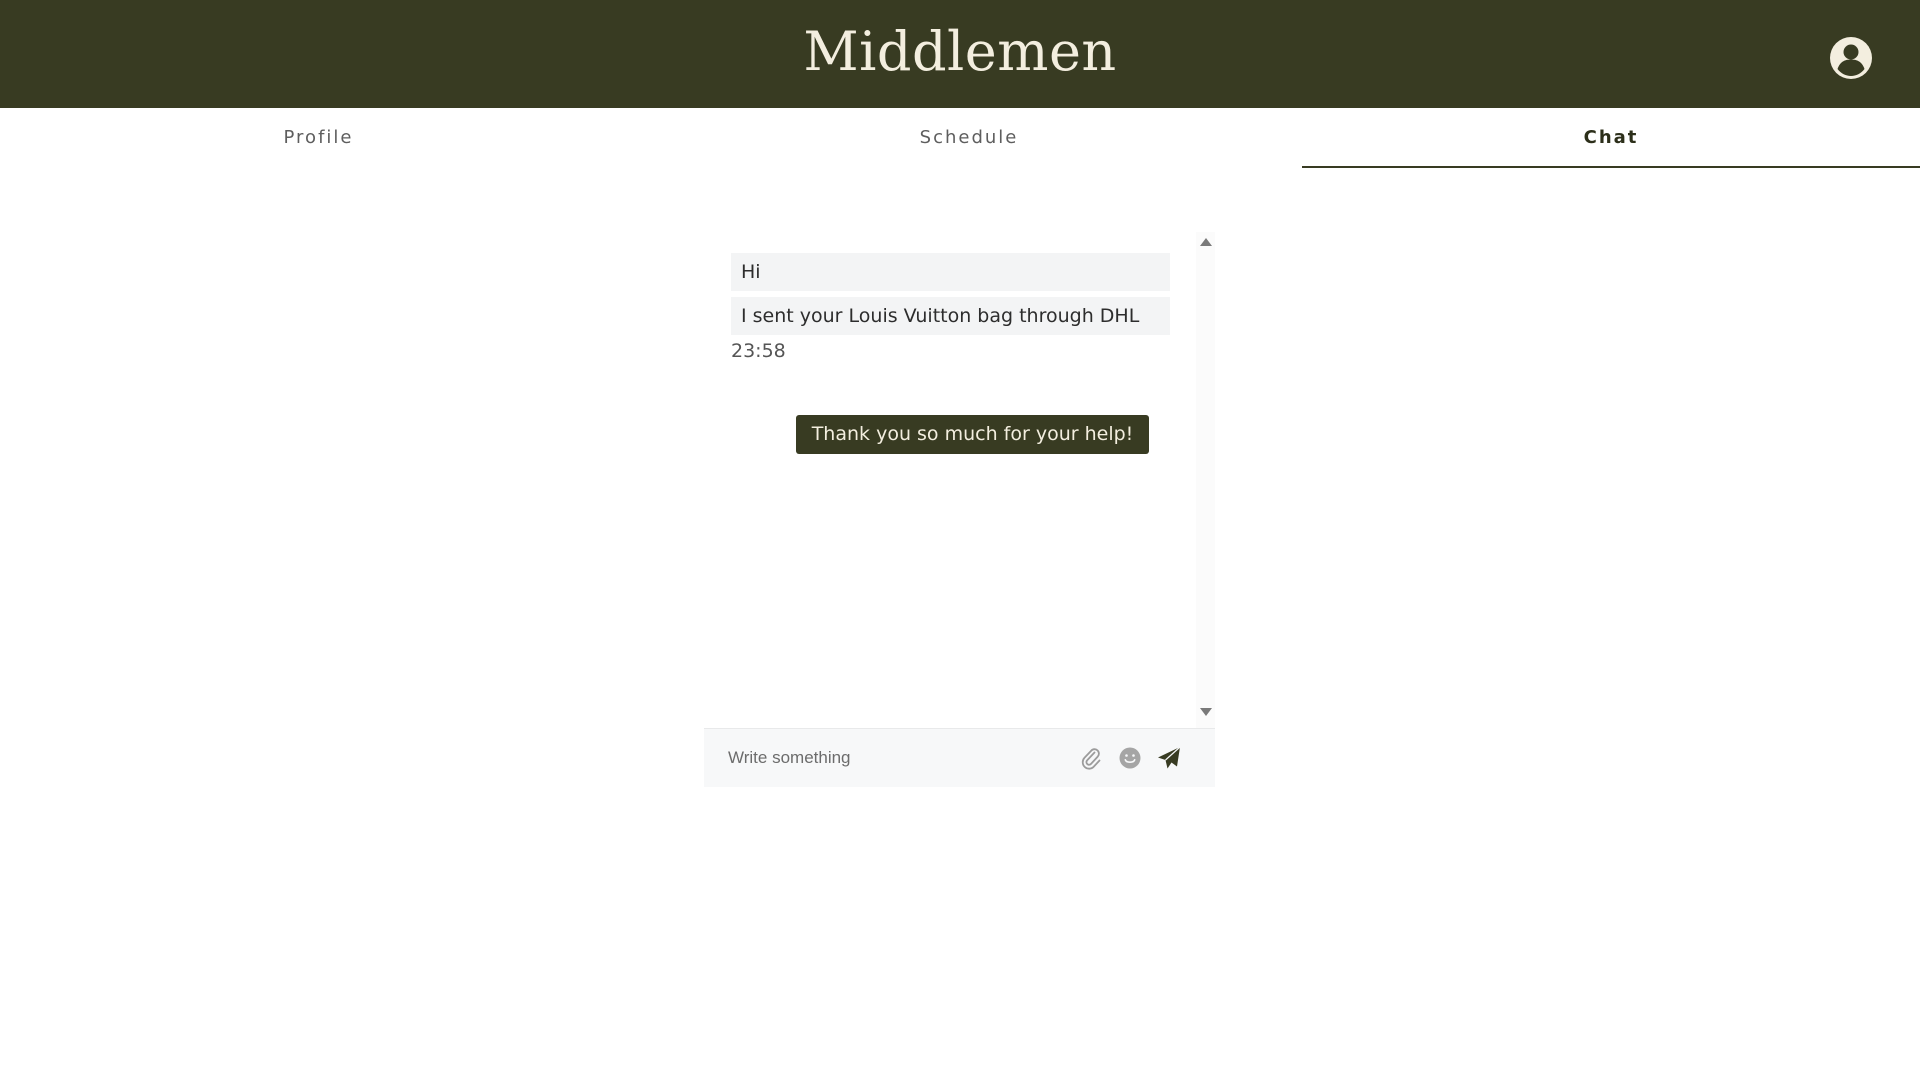 The width and height of the screenshot is (1920, 1080). What do you see at coordinates (885, 758) in the screenshot?
I see `message-input` at bounding box center [885, 758].